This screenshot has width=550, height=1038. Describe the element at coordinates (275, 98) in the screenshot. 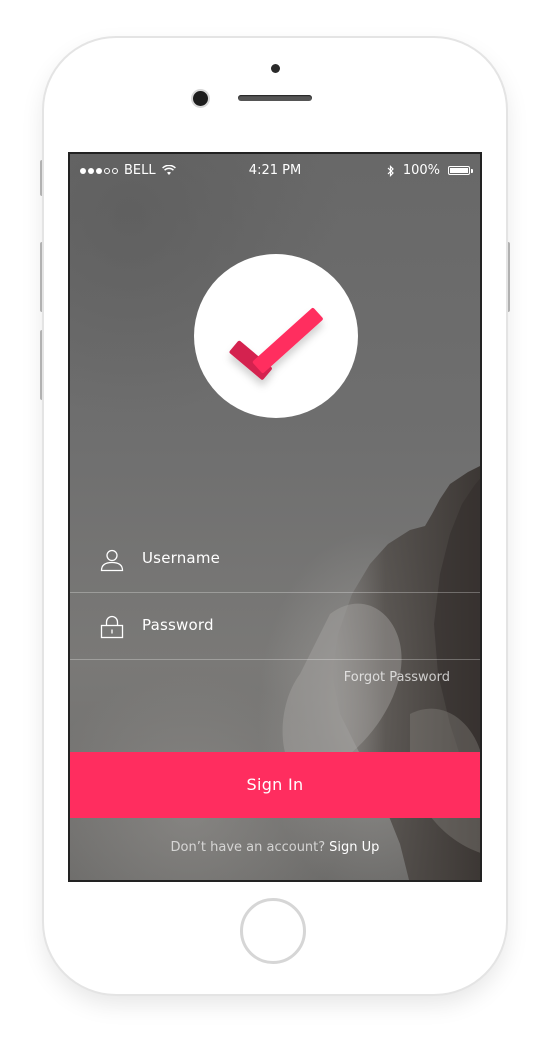

I see `earpiece-speaker` at that location.